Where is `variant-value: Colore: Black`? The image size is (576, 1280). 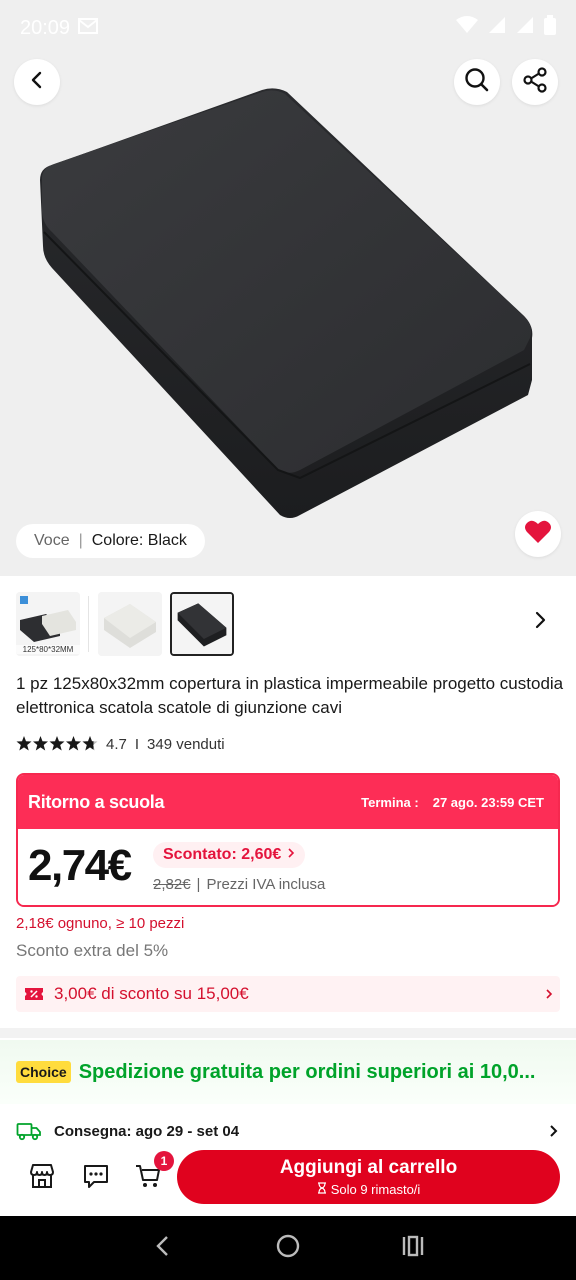 variant-value: Colore: Black is located at coordinates (139, 540).